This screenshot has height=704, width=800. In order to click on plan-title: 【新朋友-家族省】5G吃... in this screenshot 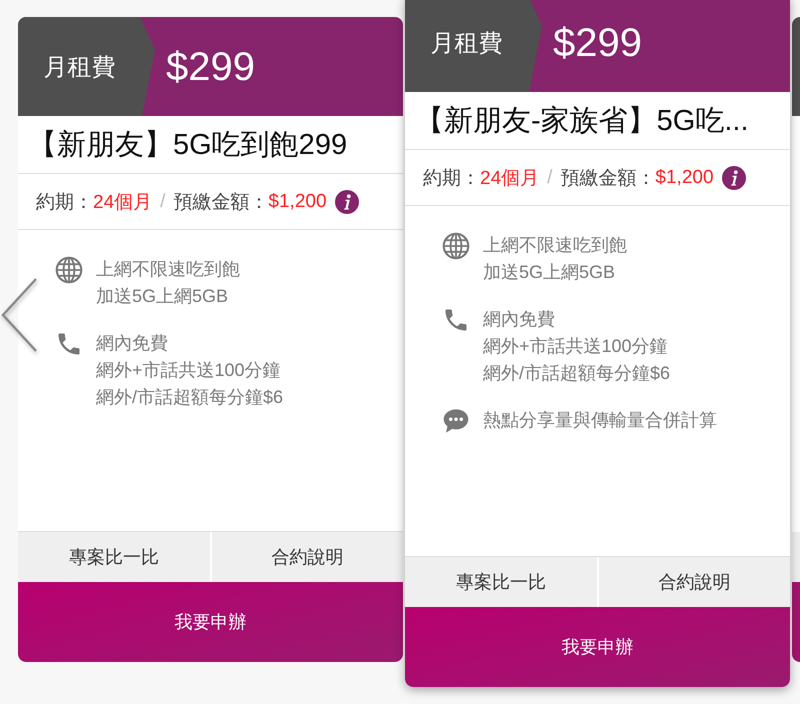, I will do `click(582, 121)`.